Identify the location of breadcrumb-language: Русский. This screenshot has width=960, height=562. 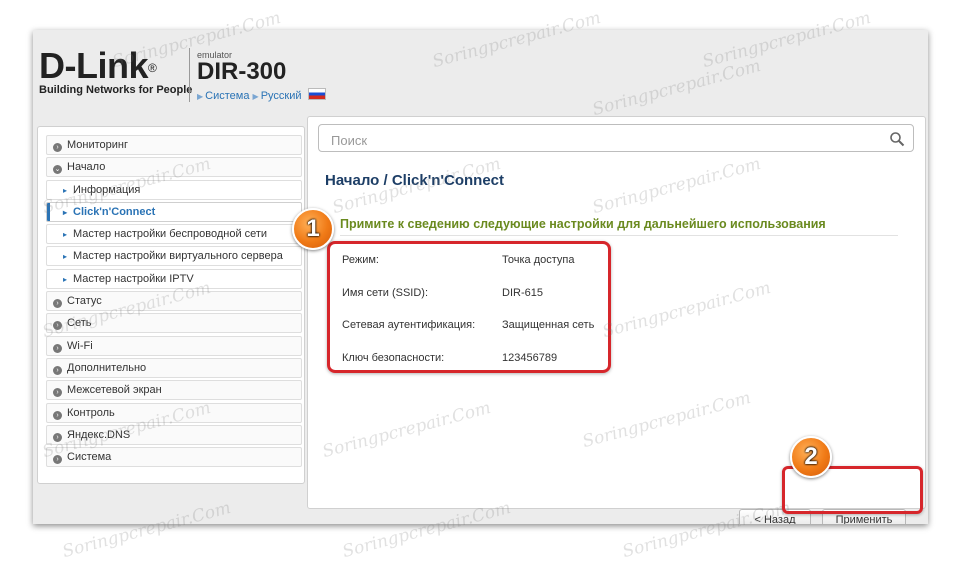
(281, 96).